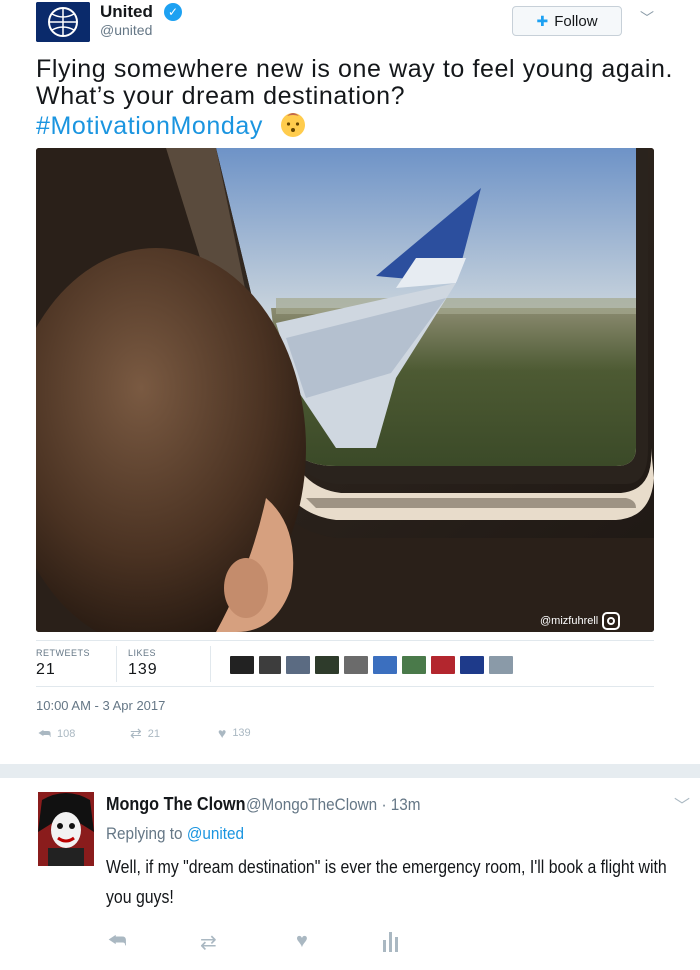  Describe the element at coordinates (345, 686) in the screenshot. I see `stats-divider-bottom` at that location.